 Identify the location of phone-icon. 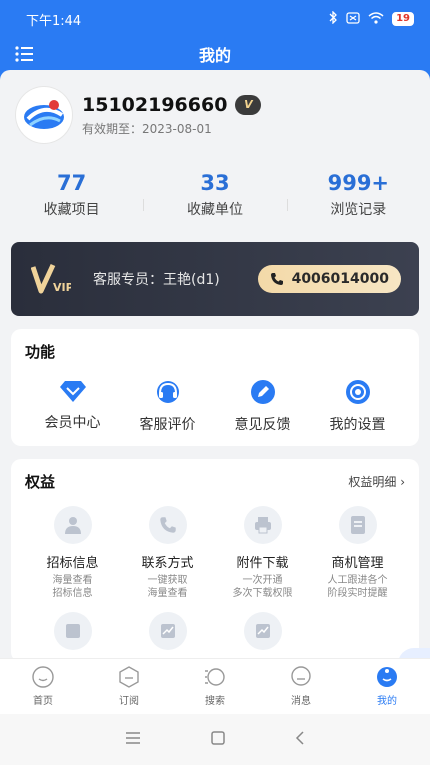
(167, 525).